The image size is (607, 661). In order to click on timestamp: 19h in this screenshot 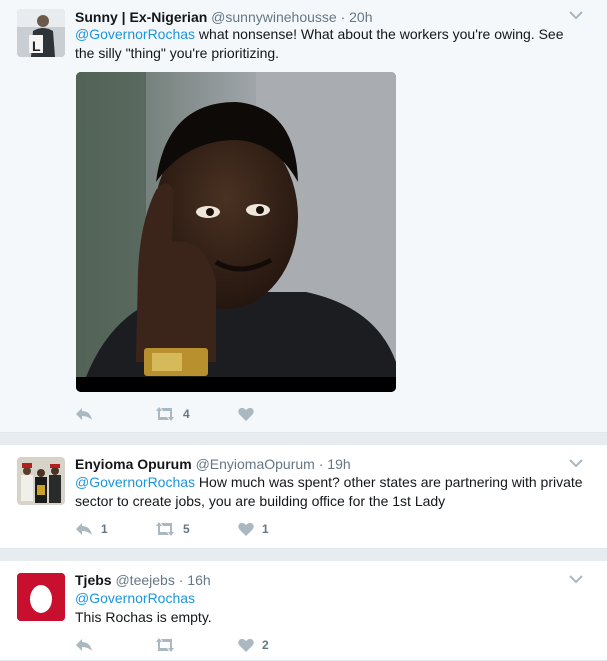, I will do `click(338, 464)`.